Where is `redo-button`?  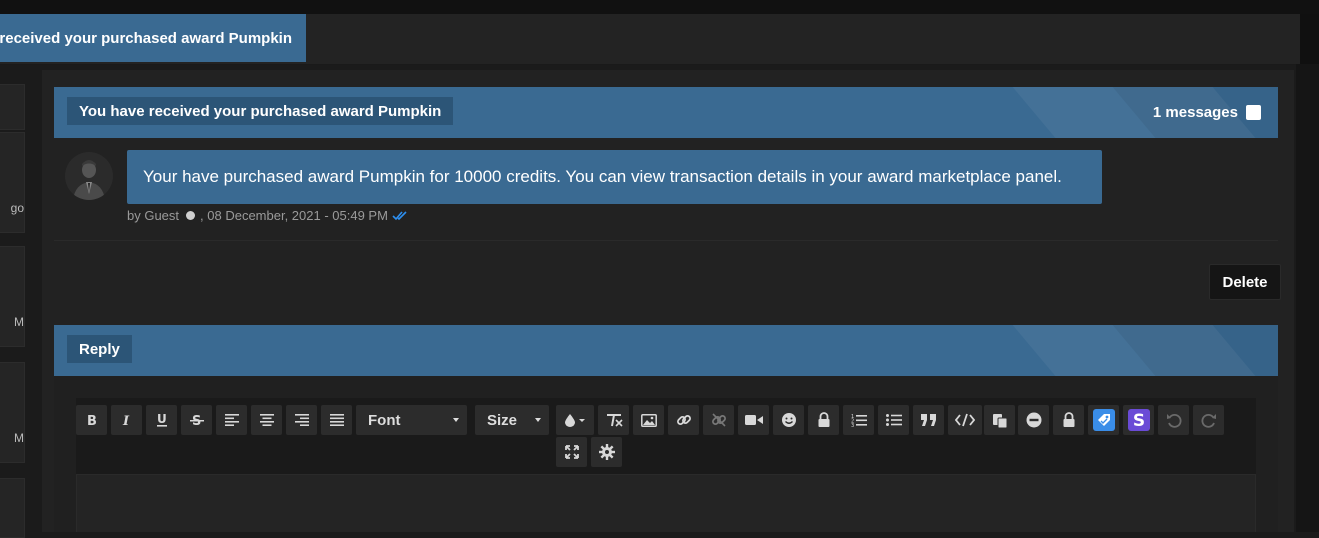 redo-button is located at coordinates (1208, 420).